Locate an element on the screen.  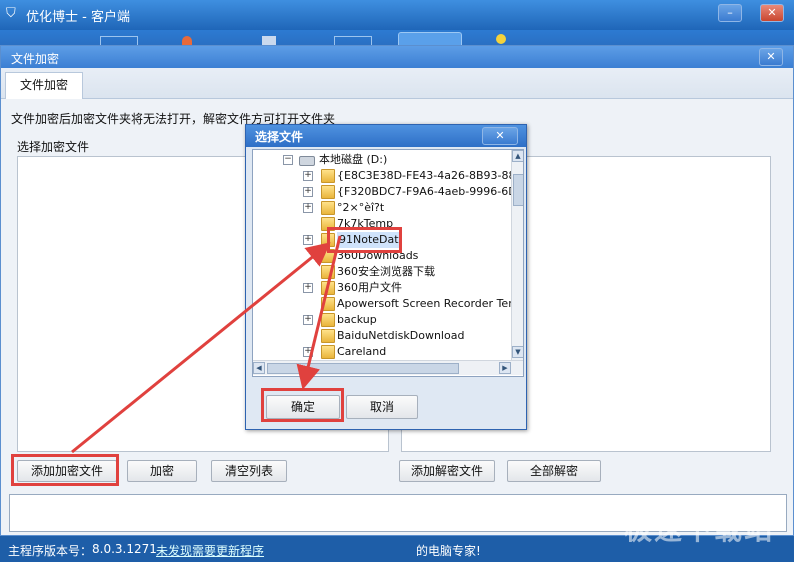
annotation-arrows is located at coordinates (206, 344).